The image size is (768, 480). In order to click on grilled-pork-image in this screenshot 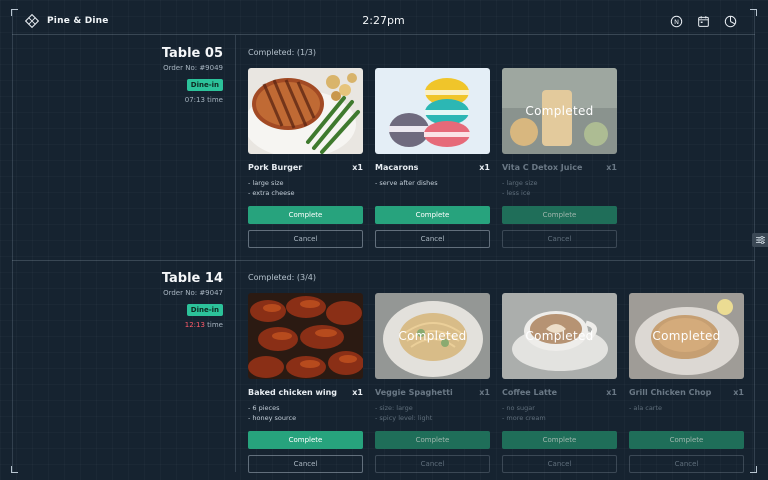, I will do `click(305, 111)`.